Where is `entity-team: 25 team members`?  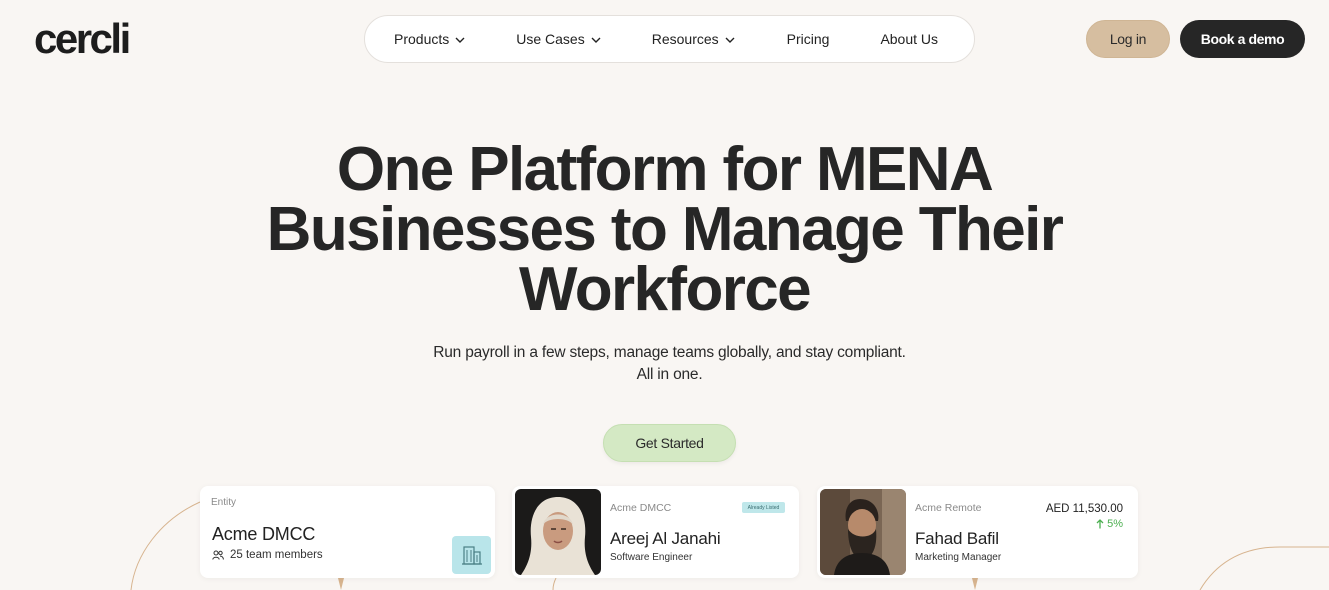
entity-team: 25 team members is located at coordinates (267, 555).